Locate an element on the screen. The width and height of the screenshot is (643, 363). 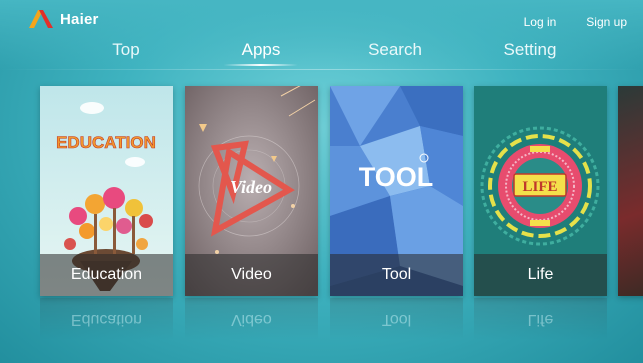
nav-divider is located at coordinates (321, 69).